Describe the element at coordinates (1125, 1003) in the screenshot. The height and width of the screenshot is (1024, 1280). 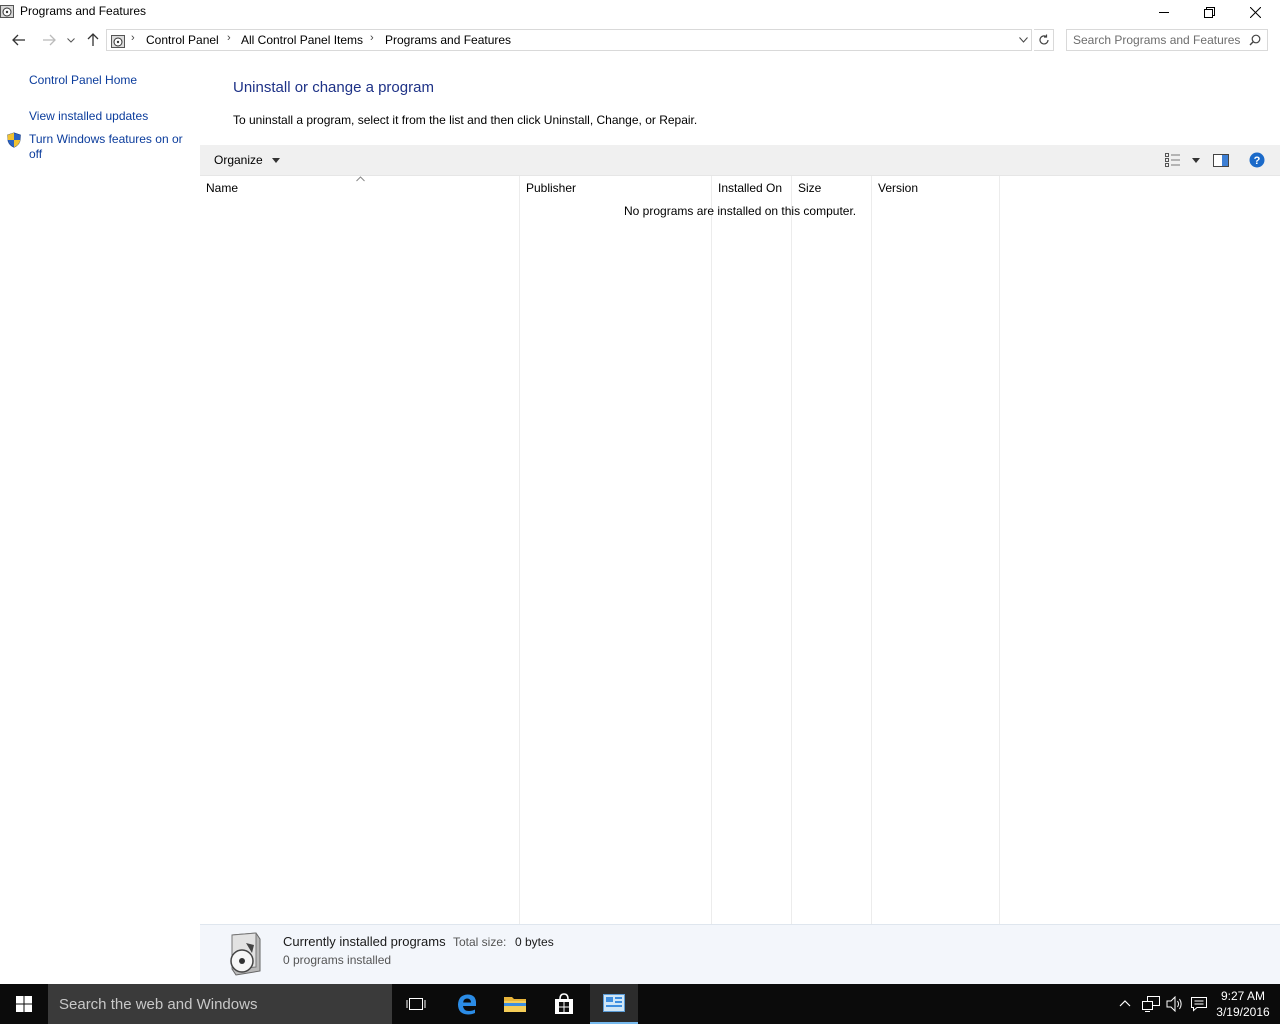
I see `show-hidden-icons-chevron-icon` at that location.